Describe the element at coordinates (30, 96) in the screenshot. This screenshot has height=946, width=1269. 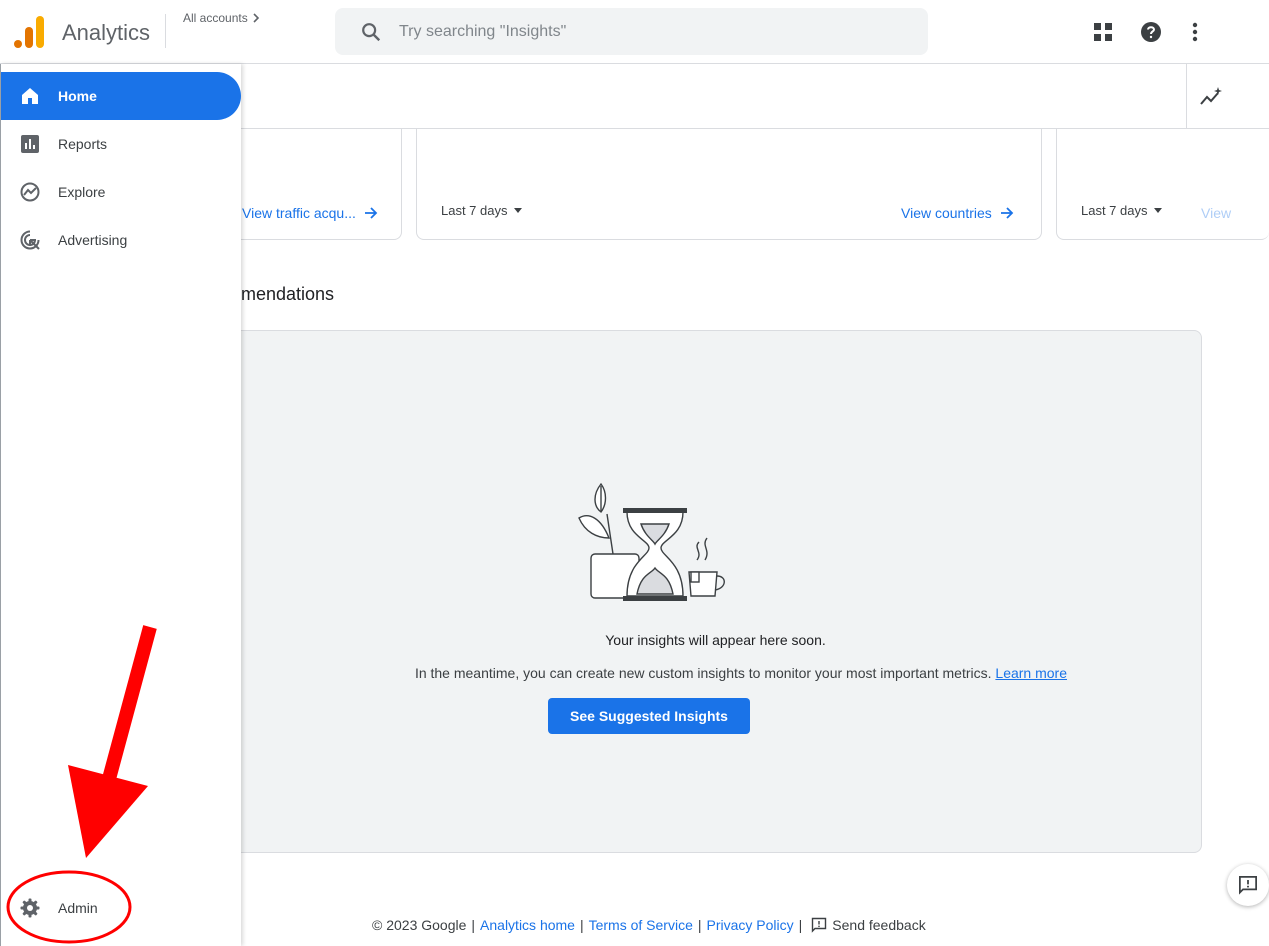
I see `home-icon` at that location.